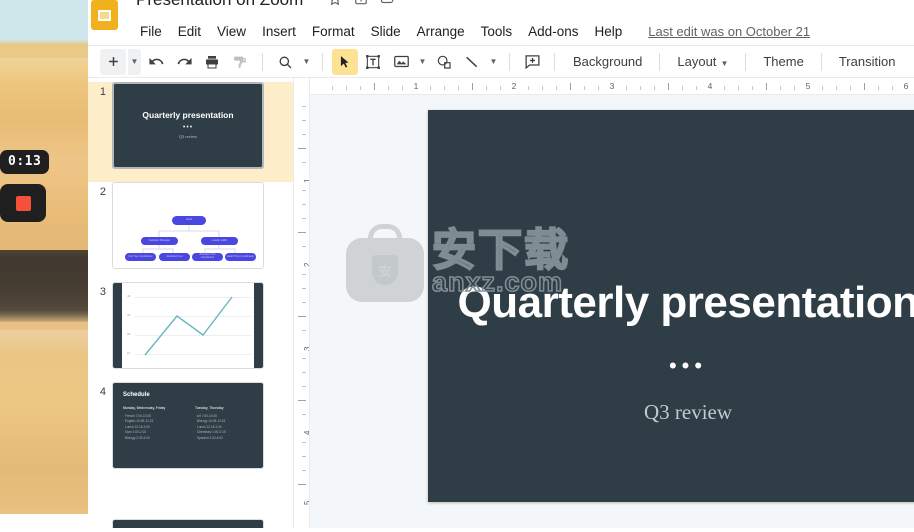 The height and width of the screenshot is (532, 914). I want to click on star-icon, so click(335, 3).